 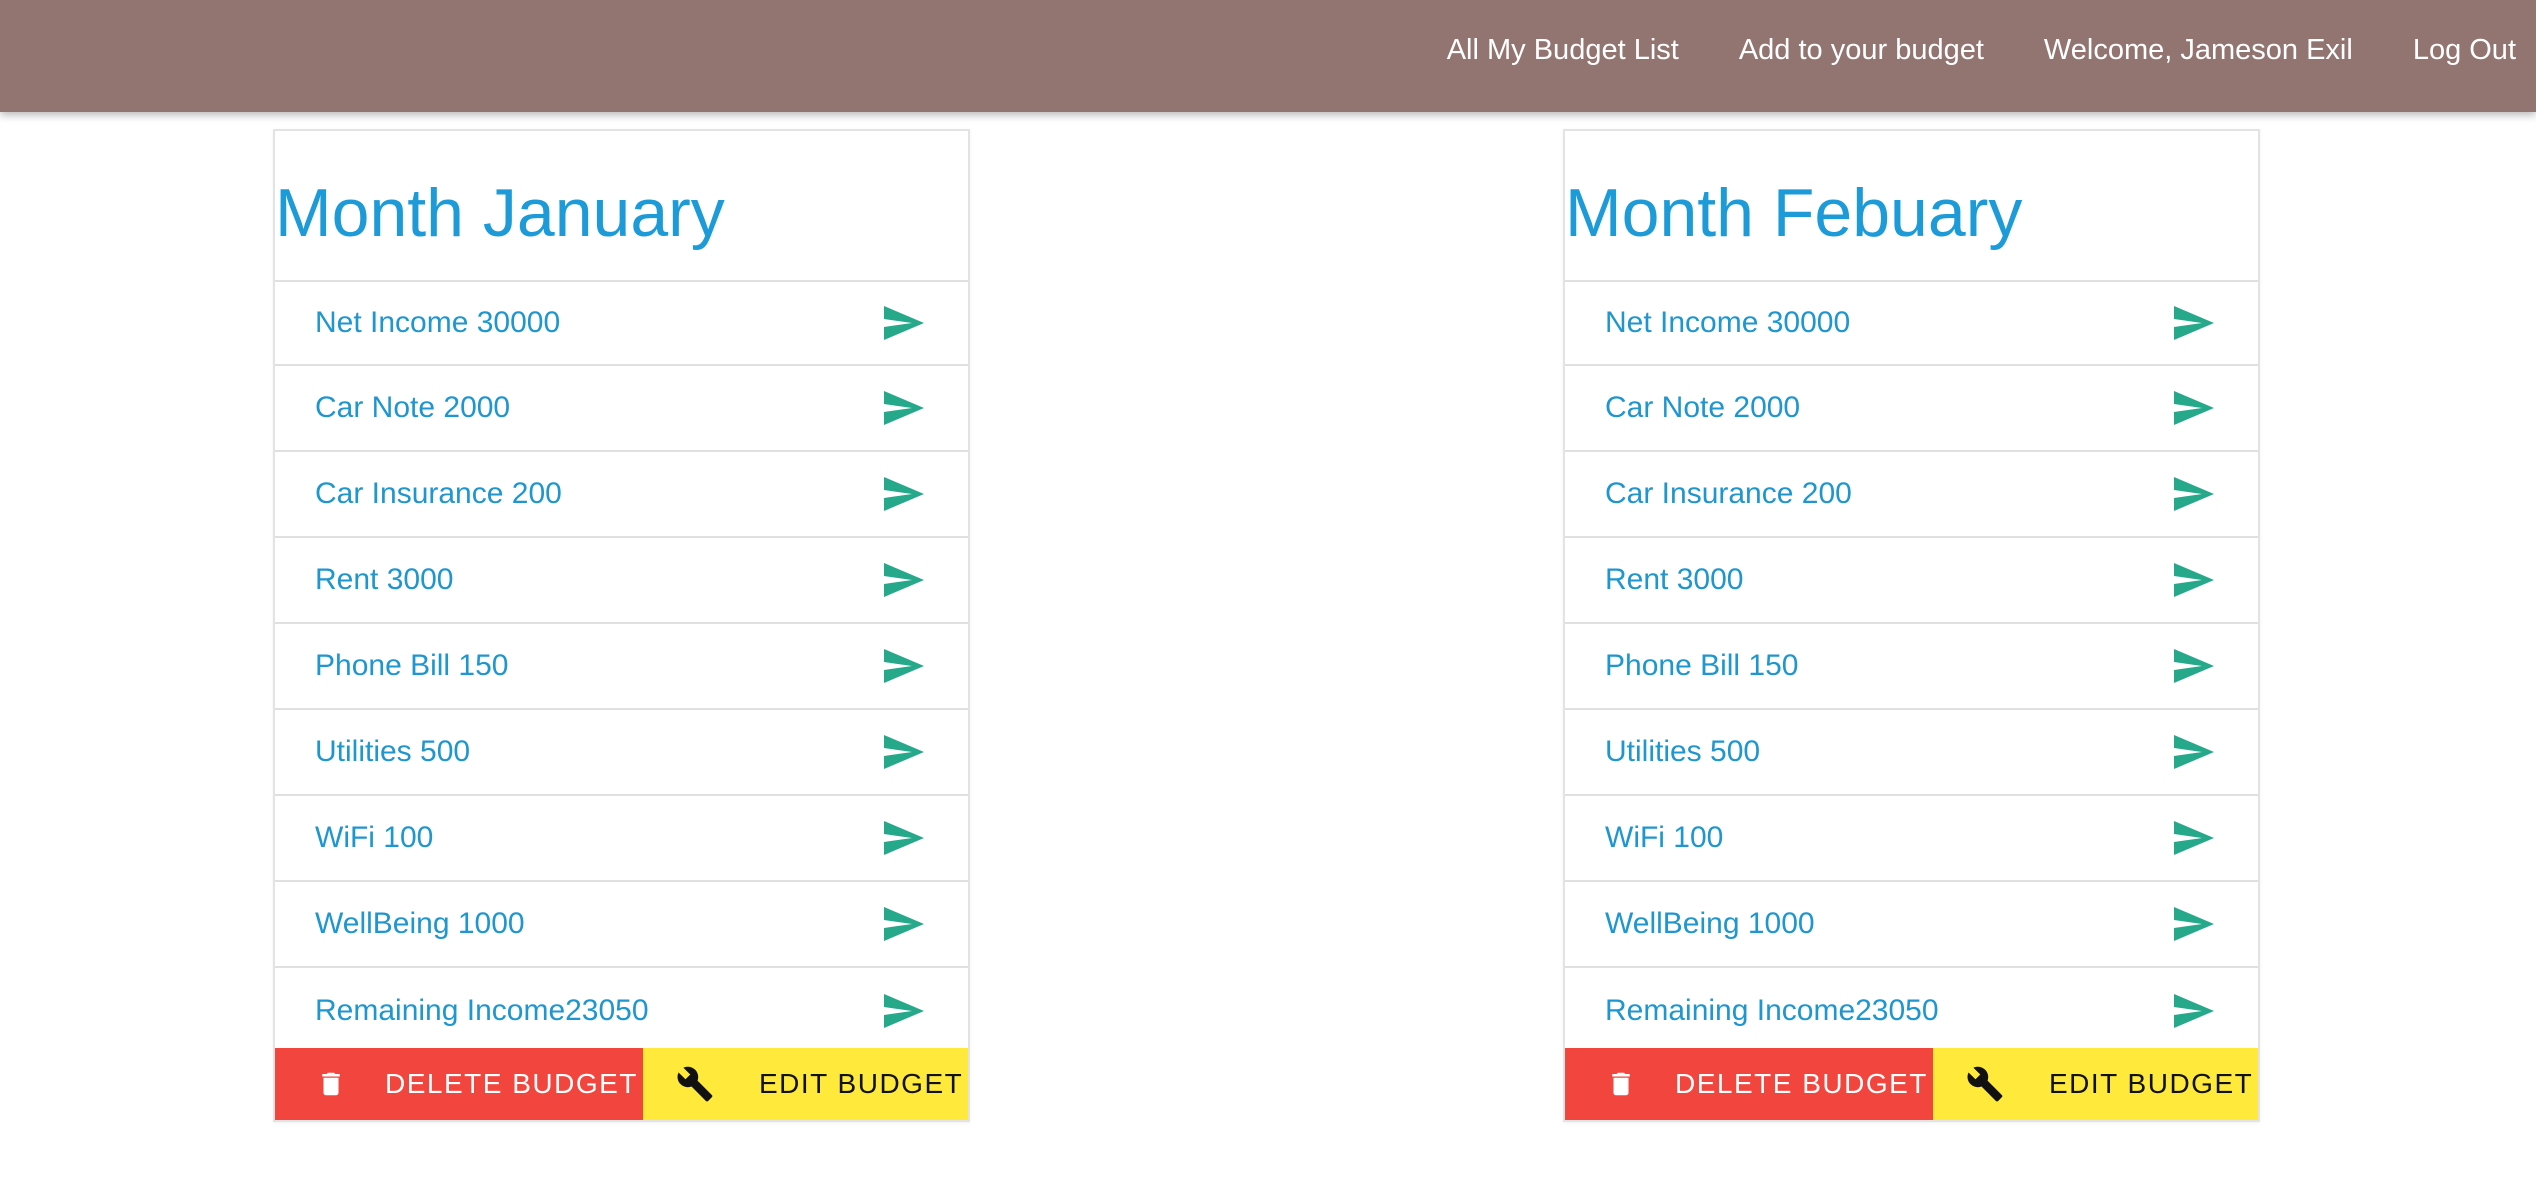 What do you see at coordinates (500, 213) in the screenshot?
I see `budget-month-title: Month January` at bounding box center [500, 213].